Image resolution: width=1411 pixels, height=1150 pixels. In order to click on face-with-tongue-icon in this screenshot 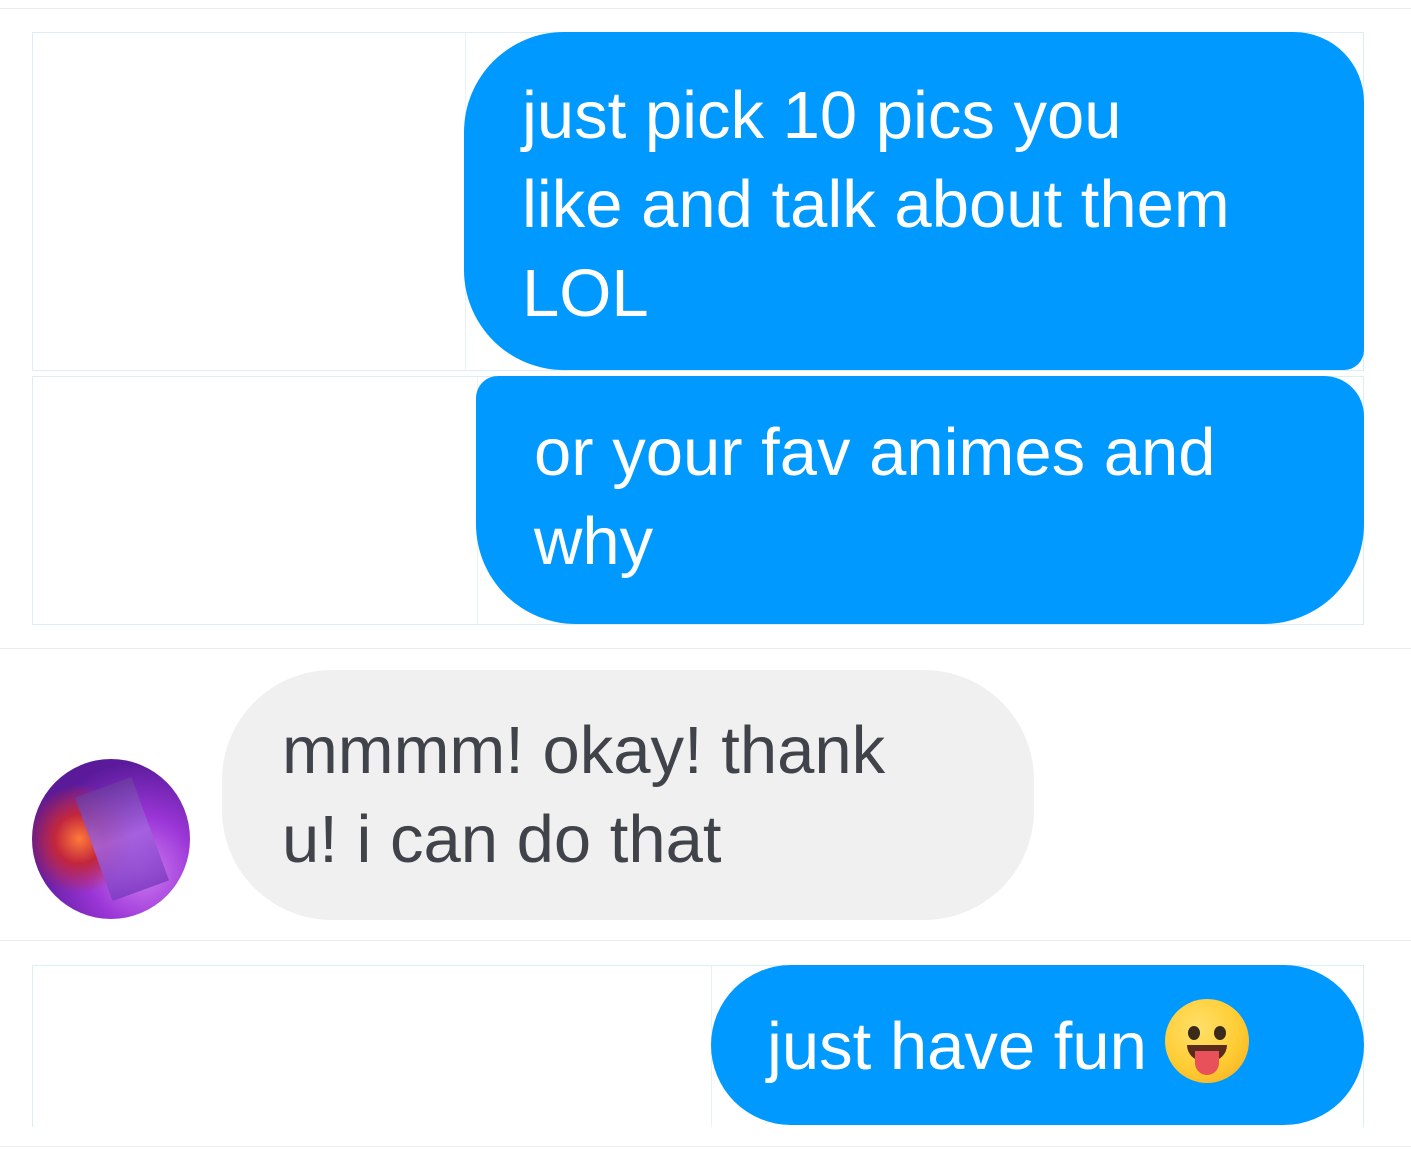, I will do `click(1206, 1041)`.